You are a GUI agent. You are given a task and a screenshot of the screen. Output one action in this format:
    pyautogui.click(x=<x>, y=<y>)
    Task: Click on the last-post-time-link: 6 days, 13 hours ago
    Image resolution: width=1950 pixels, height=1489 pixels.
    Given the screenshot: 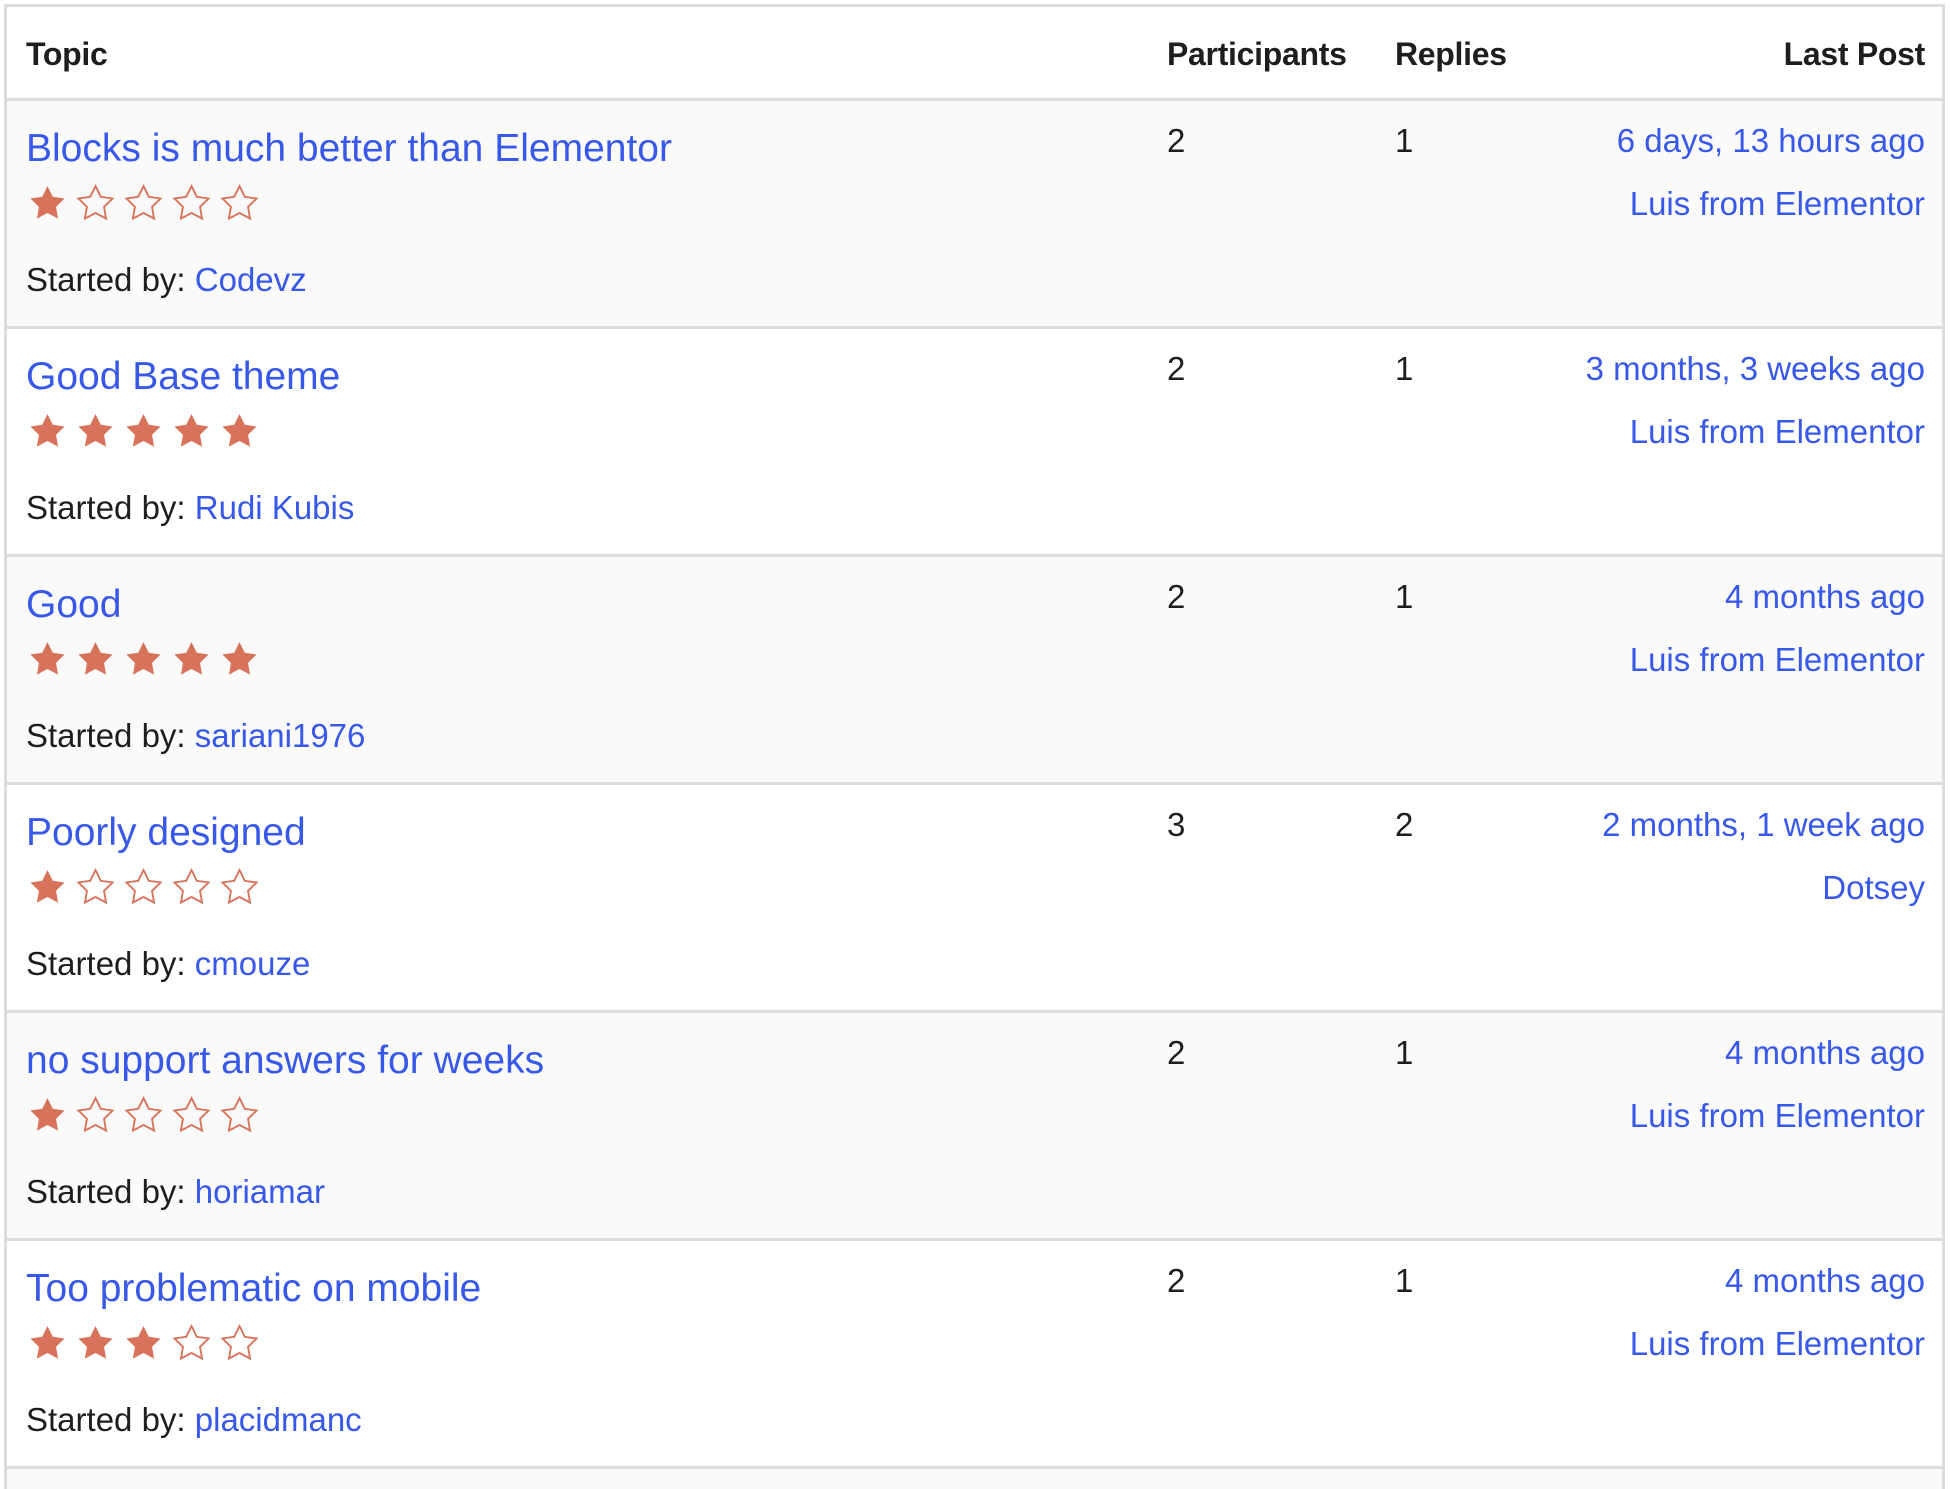 What is the action you would take?
    pyautogui.click(x=1771, y=141)
    